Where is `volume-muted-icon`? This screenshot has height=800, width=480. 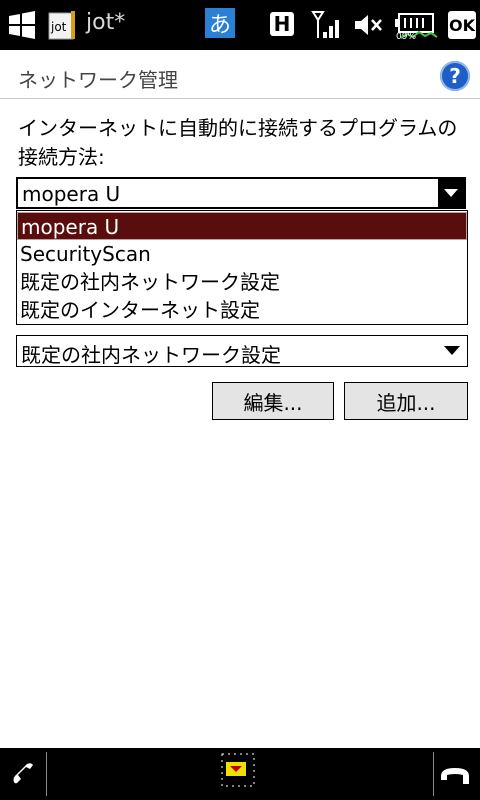
volume-muted-icon is located at coordinates (368, 25).